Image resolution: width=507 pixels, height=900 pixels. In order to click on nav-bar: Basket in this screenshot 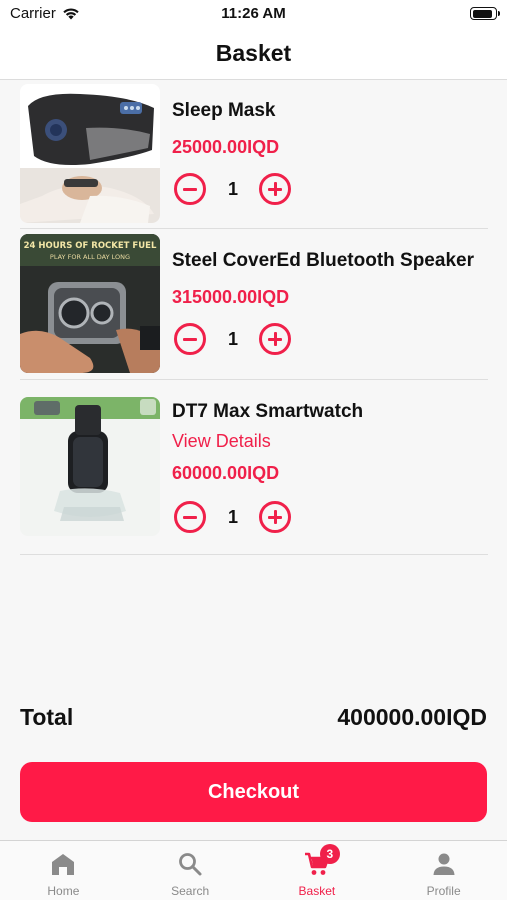, I will do `click(253, 54)`.